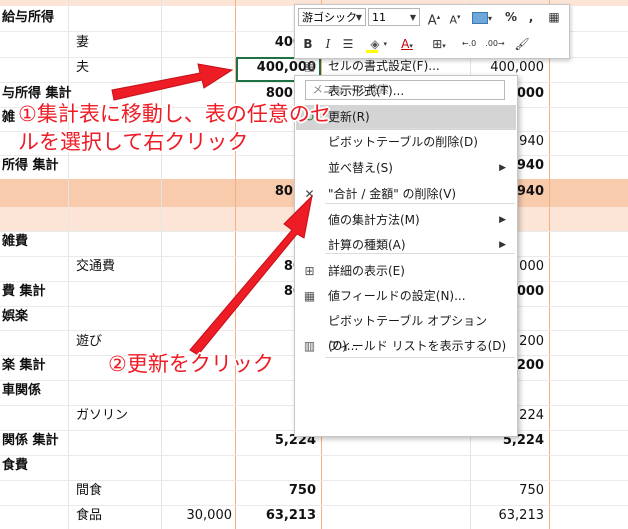  What do you see at coordinates (417, 346) in the screenshot?
I see `menu-item-label: フィールド リストを表示する(D)` at bounding box center [417, 346].